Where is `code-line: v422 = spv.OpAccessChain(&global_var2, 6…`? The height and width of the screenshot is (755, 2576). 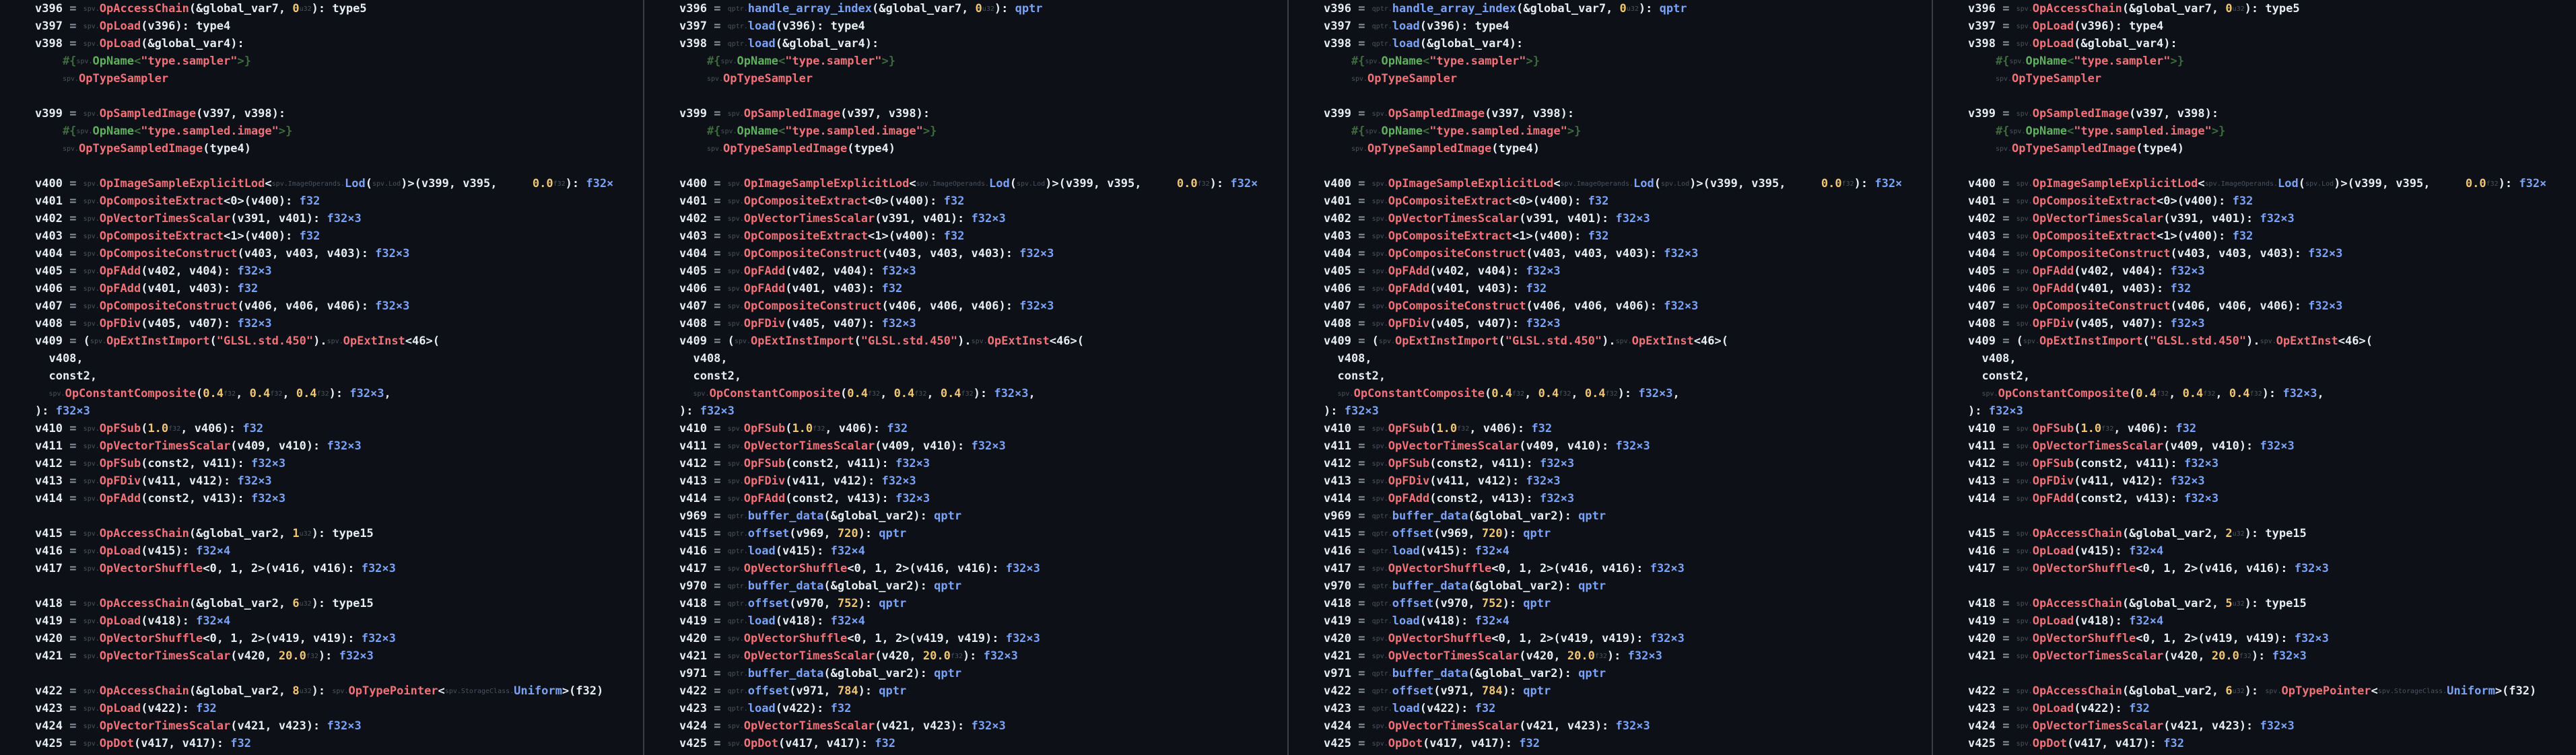 code-line: v422 = spv.OpAccessChain(&global_var2, 6… is located at coordinates (2272, 691).